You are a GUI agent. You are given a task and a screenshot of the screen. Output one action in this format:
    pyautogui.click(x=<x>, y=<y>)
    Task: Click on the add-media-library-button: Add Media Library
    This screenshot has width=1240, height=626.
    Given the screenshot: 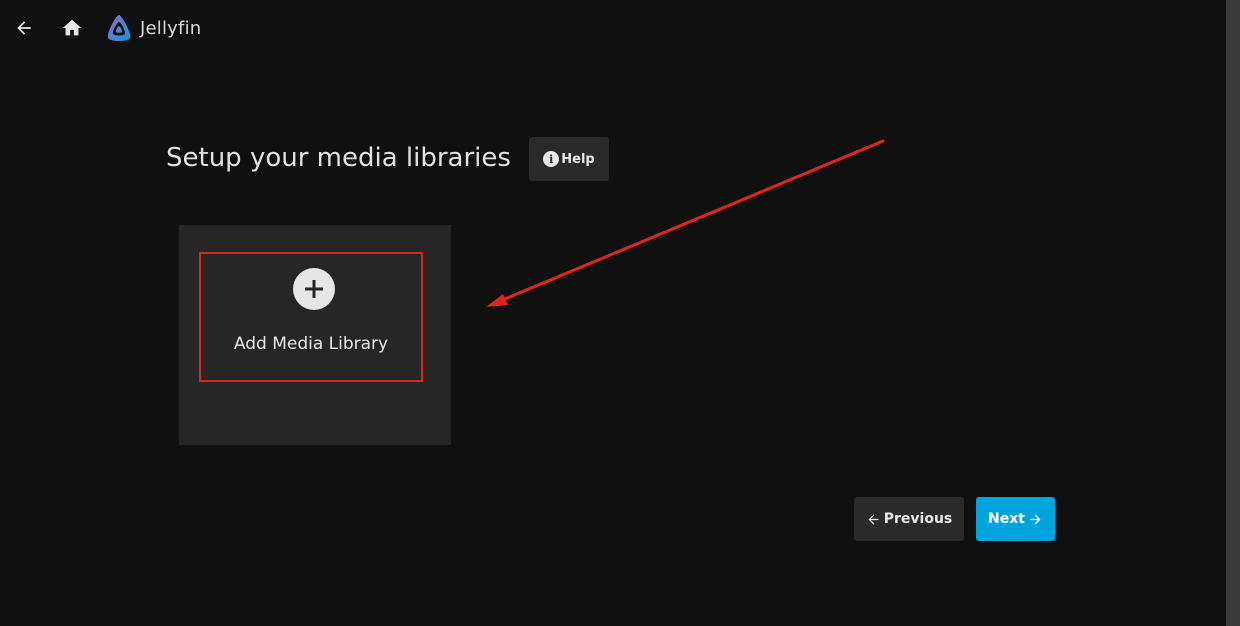 What is the action you would take?
    pyautogui.click(x=311, y=317)
    